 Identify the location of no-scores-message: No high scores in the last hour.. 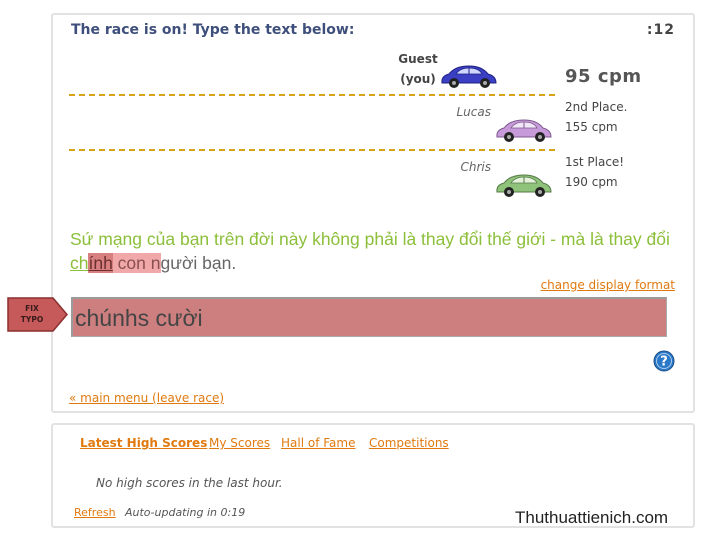
(189, 483).